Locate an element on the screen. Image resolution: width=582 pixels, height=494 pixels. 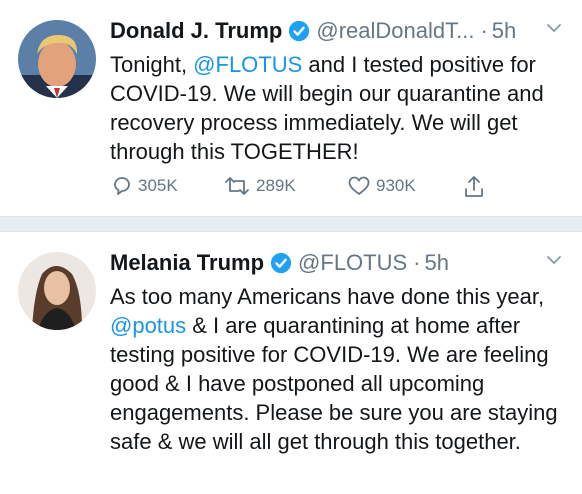
like-button: 930K is located at coordinates (381, 186).